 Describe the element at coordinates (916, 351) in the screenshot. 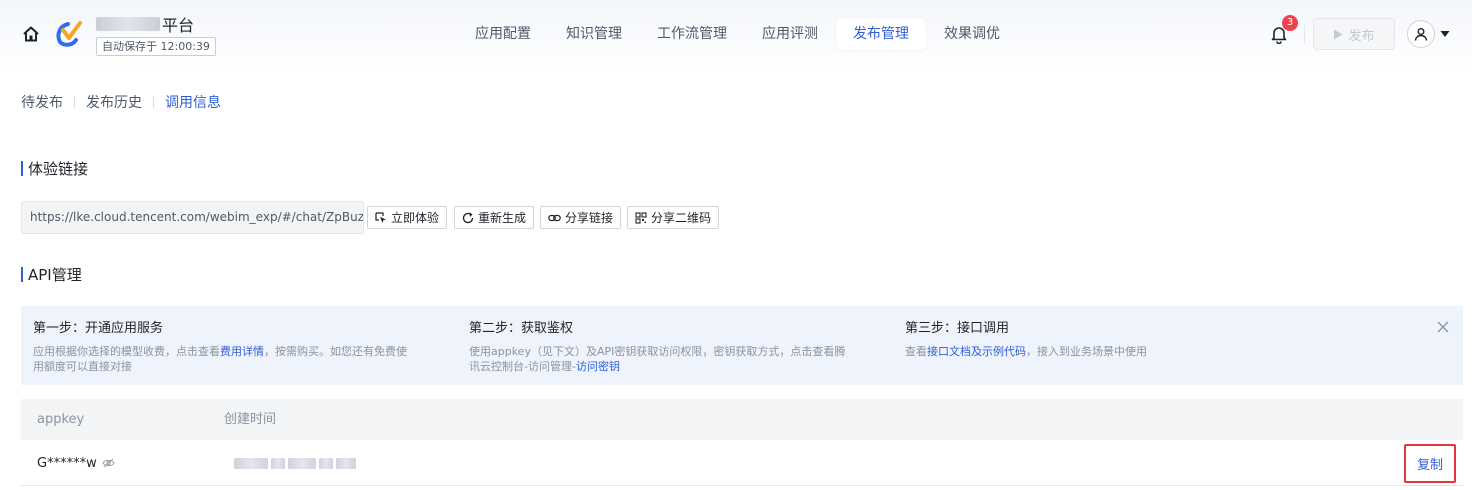

I see `step-3-desc-text: 查看` at that location.